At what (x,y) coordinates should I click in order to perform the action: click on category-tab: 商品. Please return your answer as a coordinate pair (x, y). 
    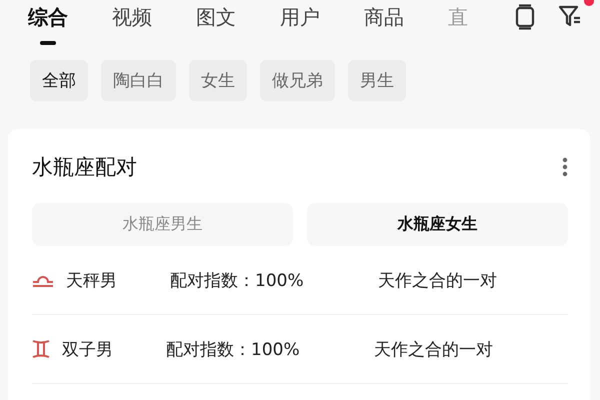
    Looking at the image, I should click on (384, 22).